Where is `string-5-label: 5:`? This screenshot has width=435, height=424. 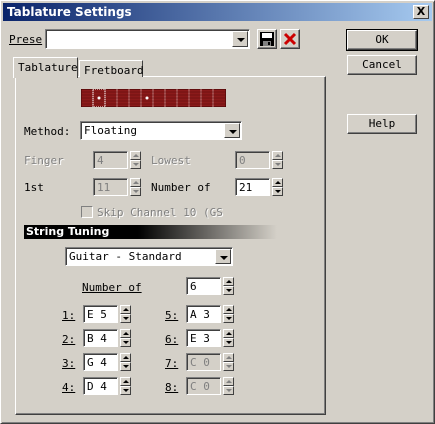 string-5-label: 5: is located at coordinates (172, 315).